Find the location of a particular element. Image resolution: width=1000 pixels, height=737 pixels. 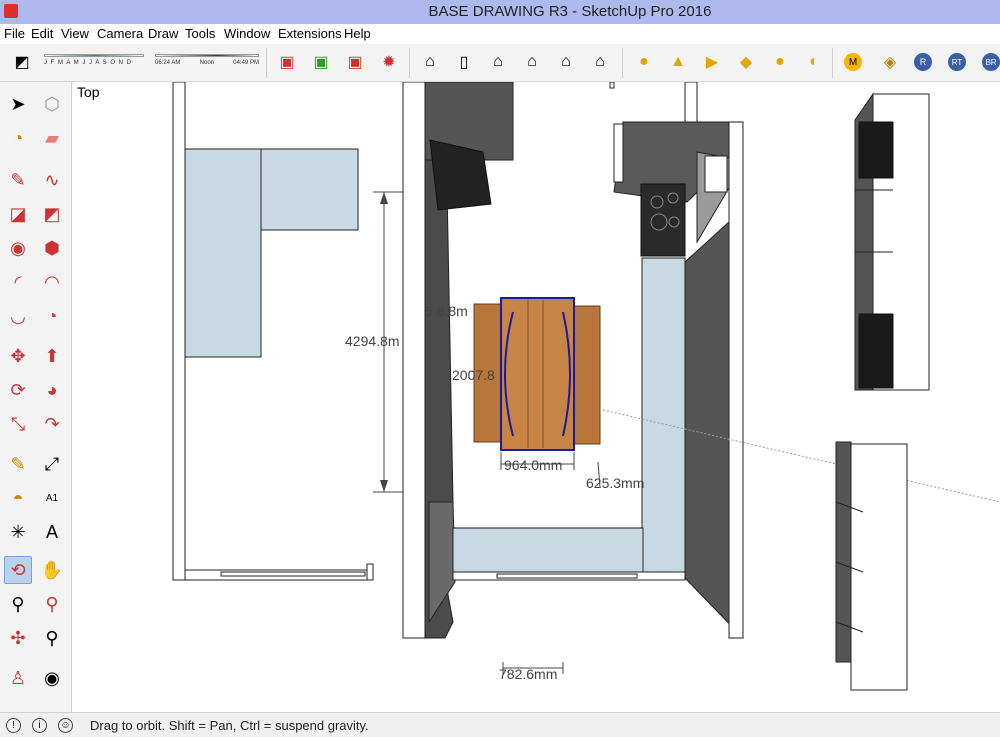

orbit-icon: ⟲ is located at coordinates (18, 570).